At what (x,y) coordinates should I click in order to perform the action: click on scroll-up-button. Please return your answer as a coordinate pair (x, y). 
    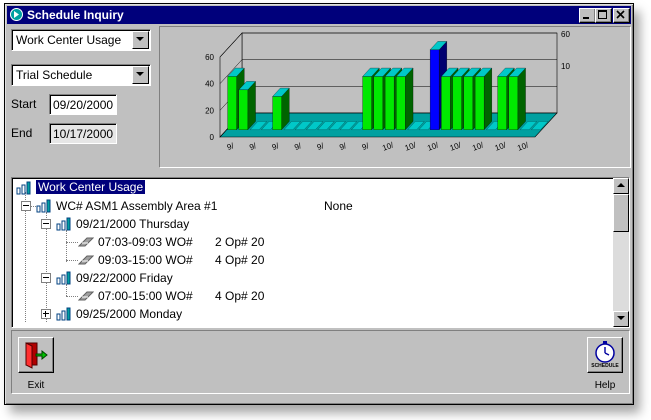
    Looking at the image, I should click on (621, 186).